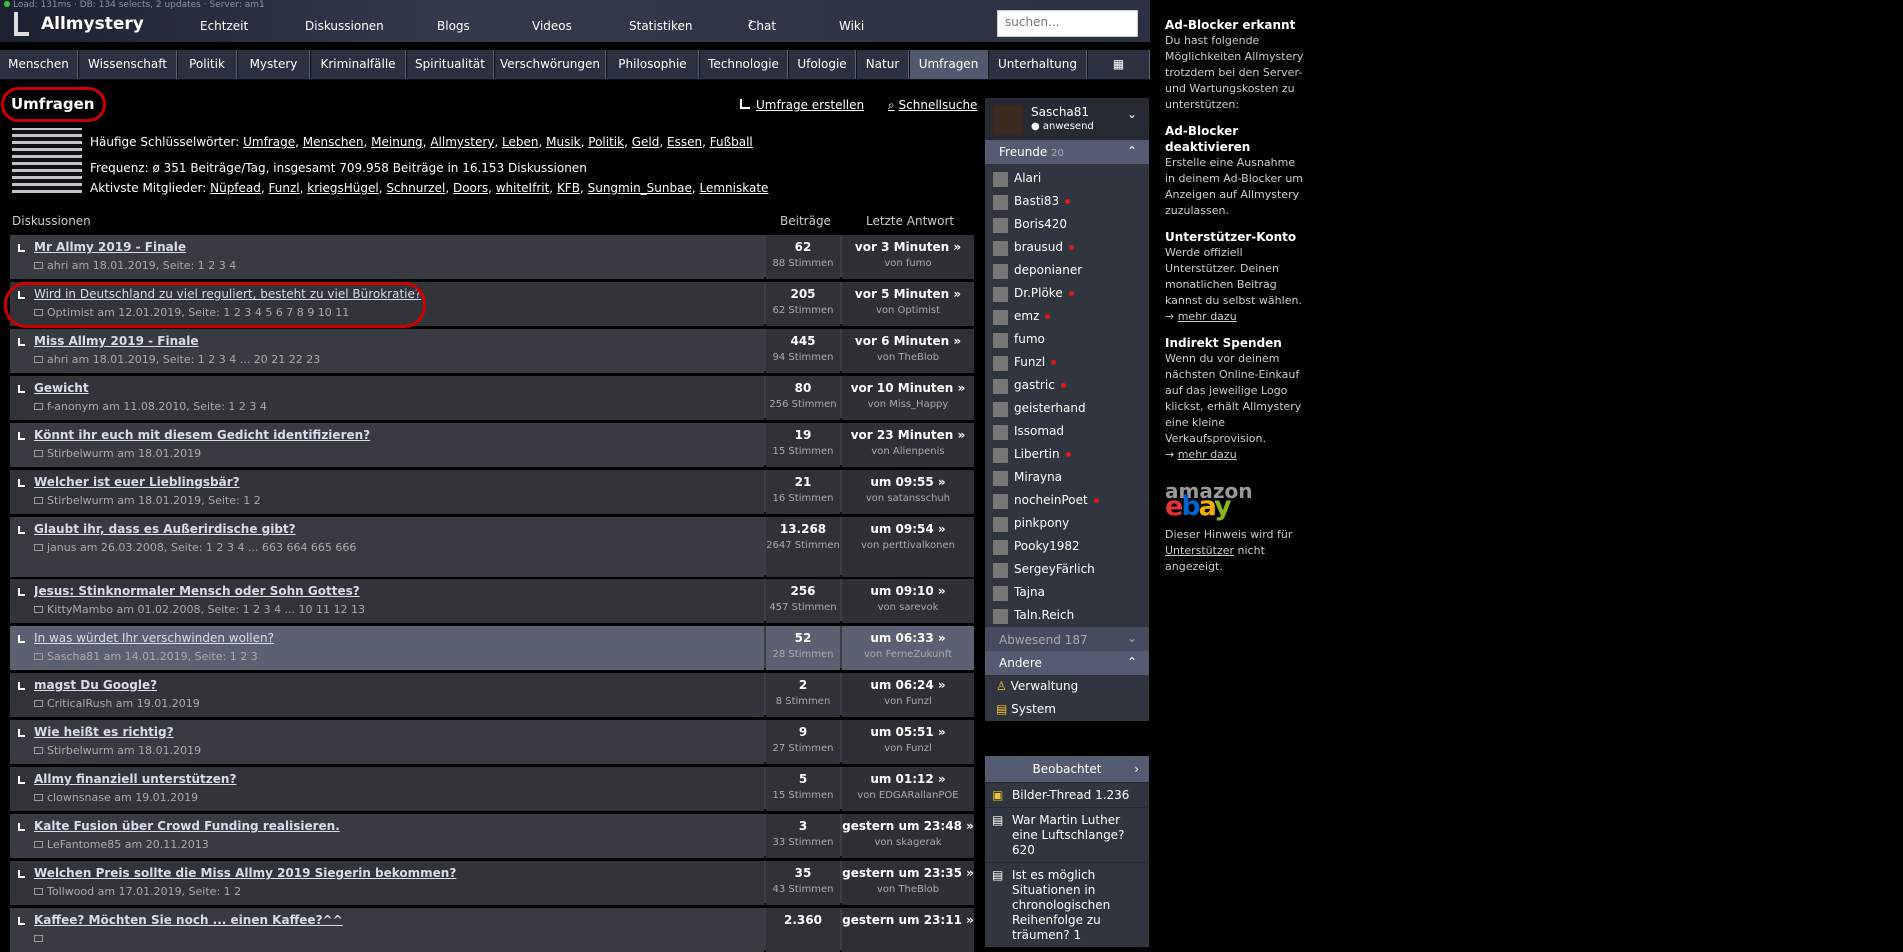  I want to click on last-answer-time: gestern um 23:11 », so click(908, 920).